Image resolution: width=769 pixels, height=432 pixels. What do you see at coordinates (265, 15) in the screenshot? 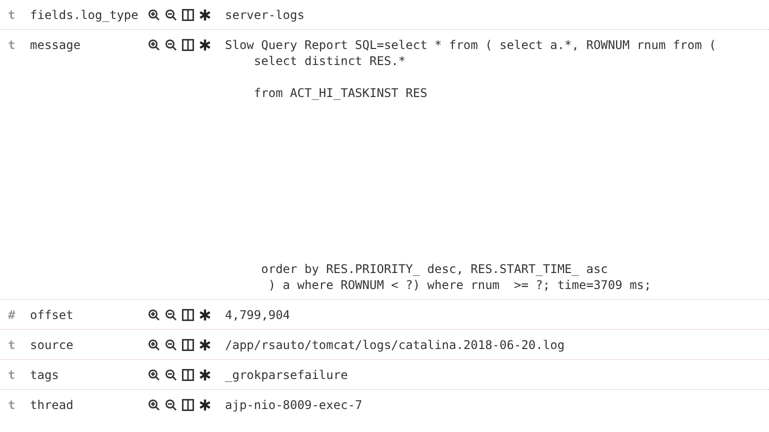
I see `field-value: server-logs` at bounding box center [265, 15].